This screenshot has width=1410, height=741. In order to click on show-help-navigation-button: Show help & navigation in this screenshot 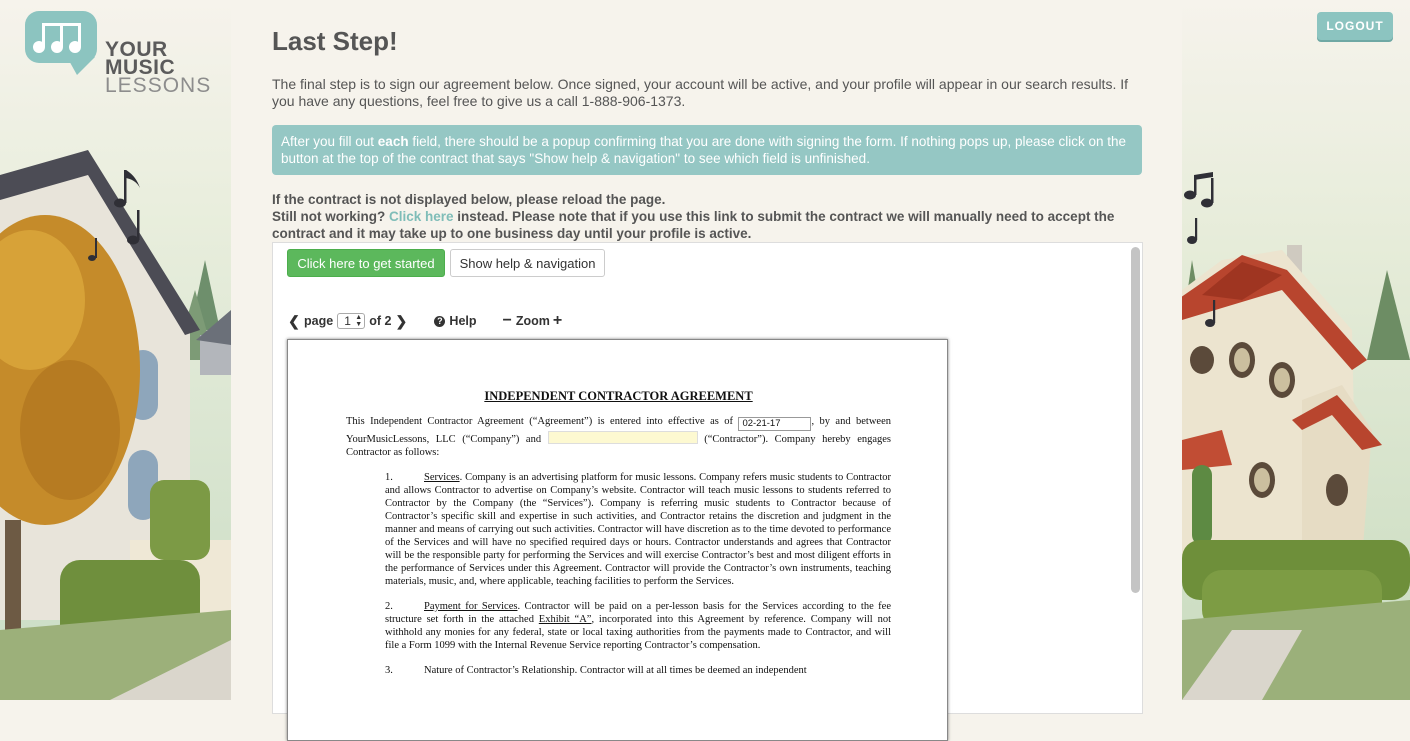, I will do `click(527, 263)`.